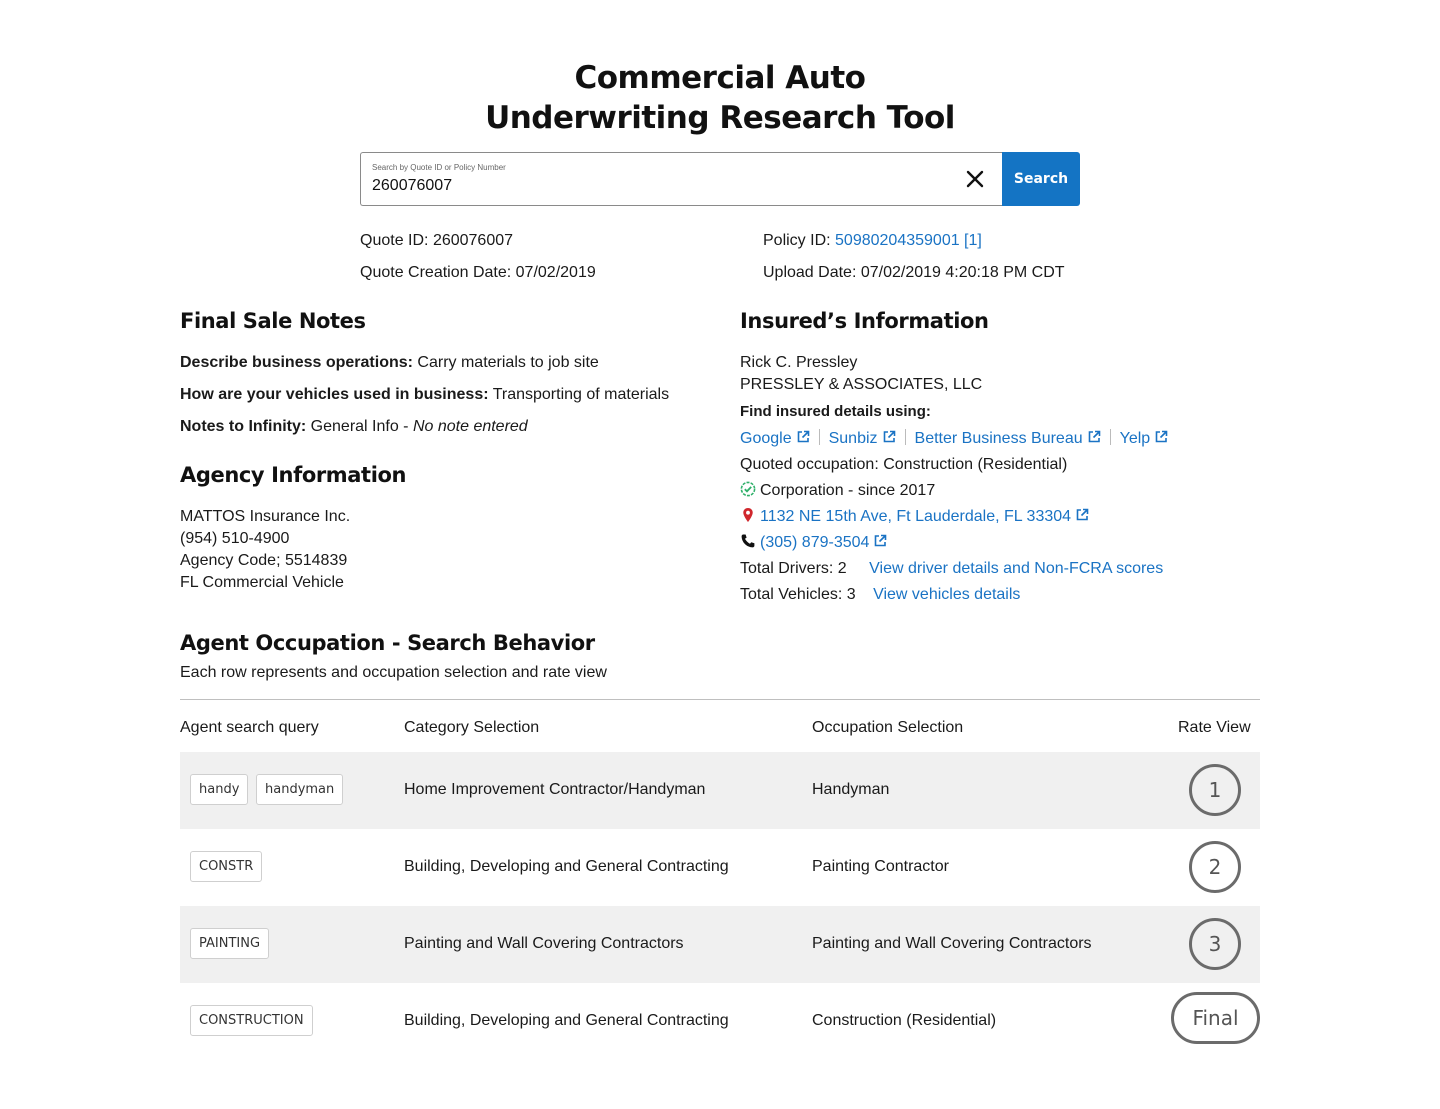 The height and width of the screenshot is (1109, 1440). Describe the element at coordinates (720, 118) in the screenshot. I see `page-title-line2: Underwriting Research Tool` at that location.